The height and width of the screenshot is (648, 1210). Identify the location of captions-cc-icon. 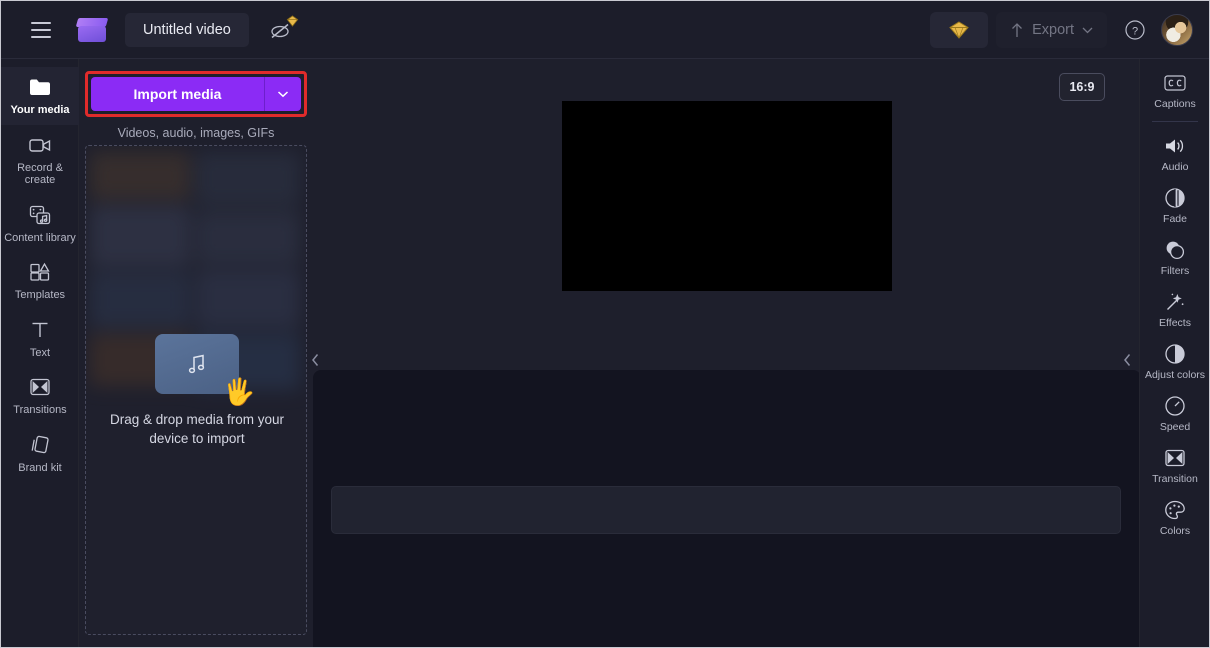
(1175, 83).